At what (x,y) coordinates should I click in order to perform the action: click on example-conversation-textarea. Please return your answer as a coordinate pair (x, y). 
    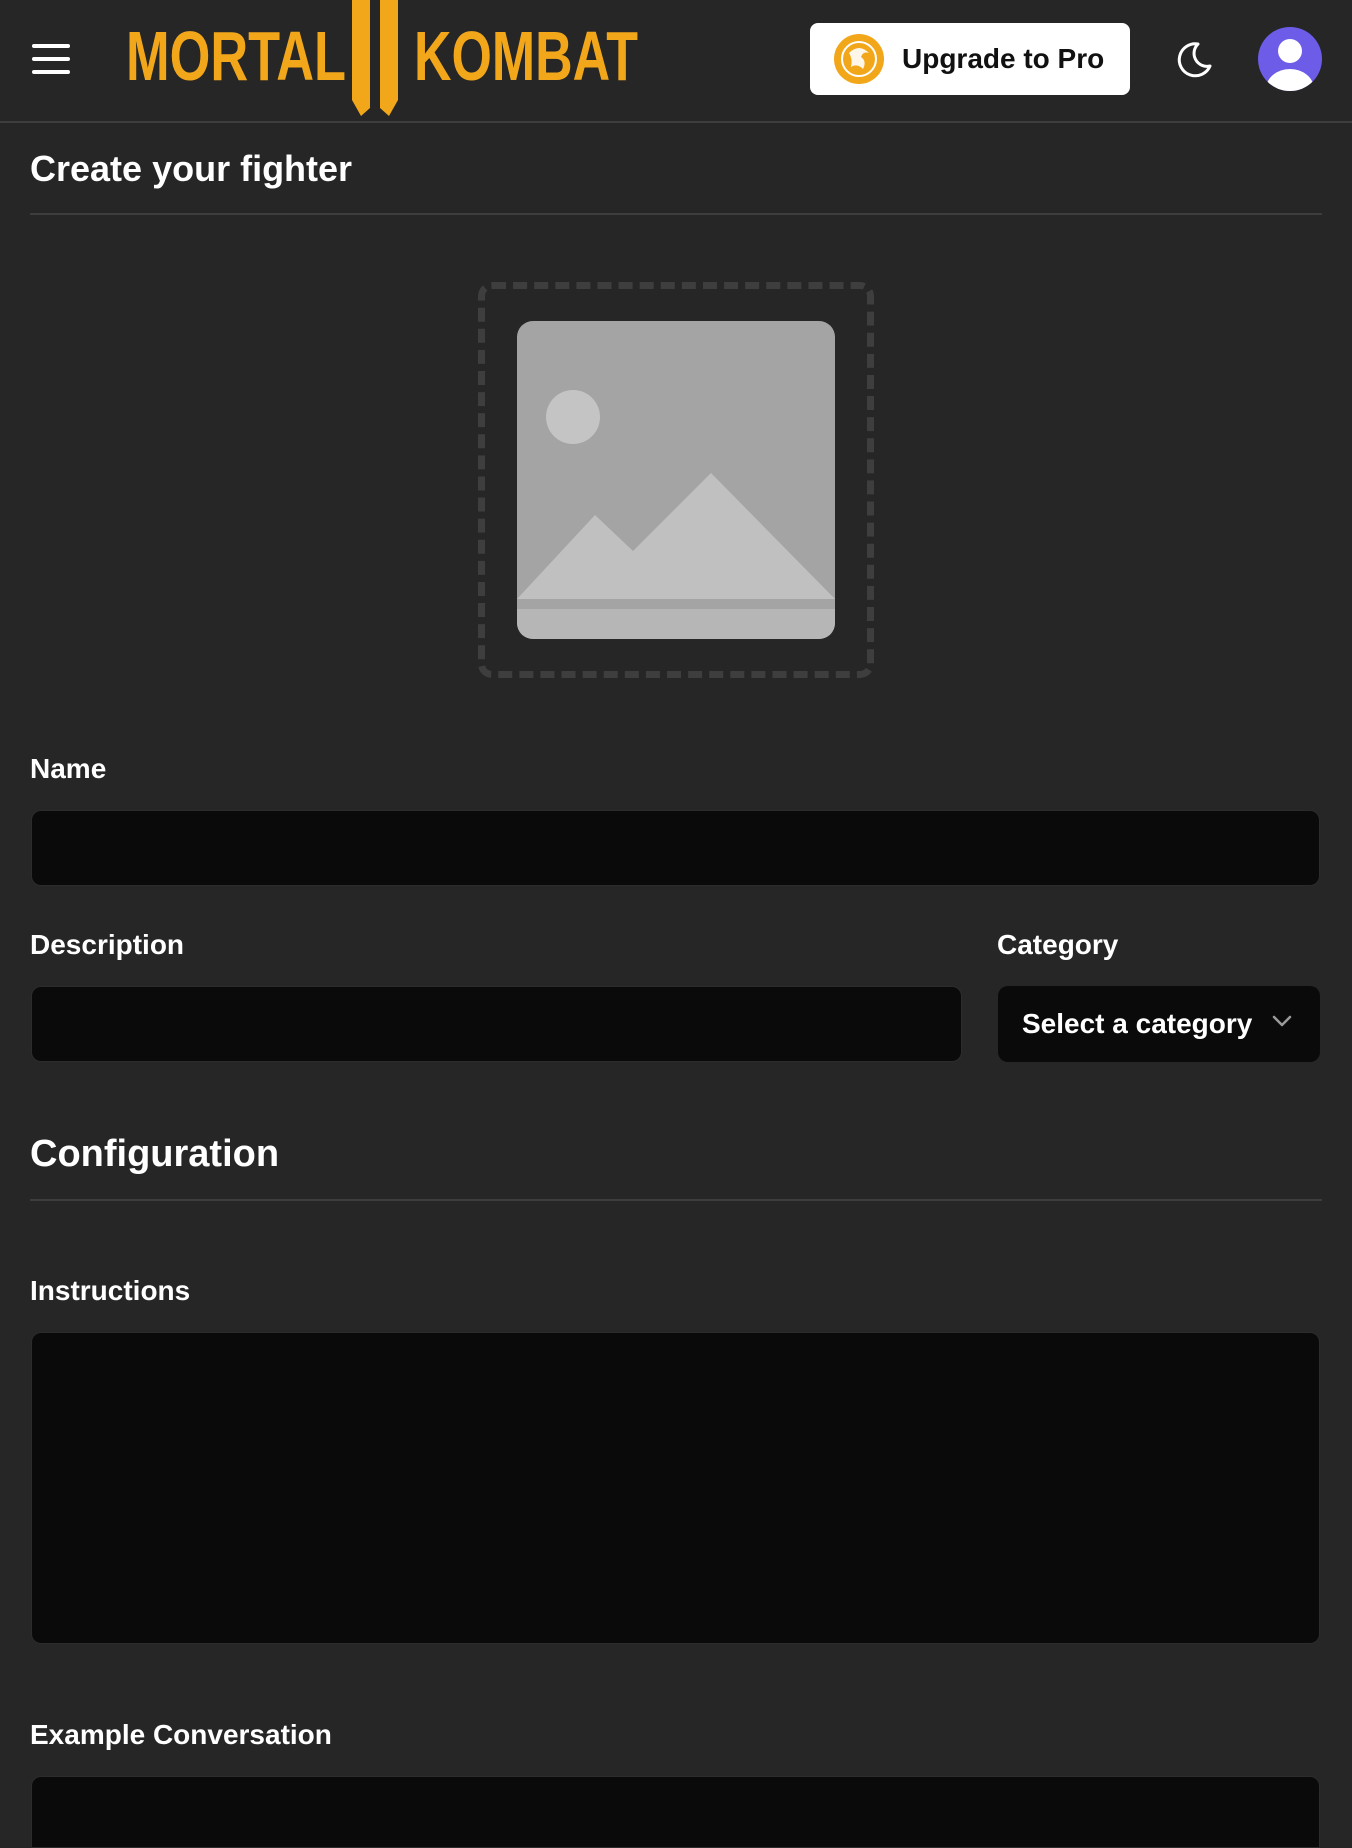
    Looking at the image, I should click on (675, 1812).